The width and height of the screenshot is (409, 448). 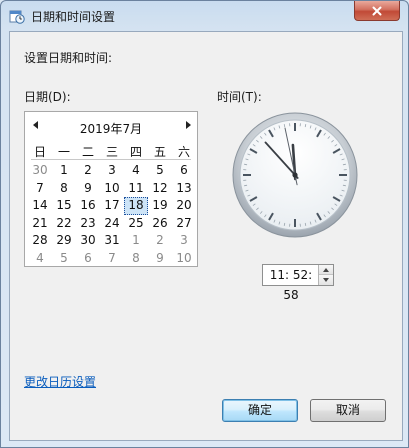 I want to click on next-month-button, so click(x=188, y=126).